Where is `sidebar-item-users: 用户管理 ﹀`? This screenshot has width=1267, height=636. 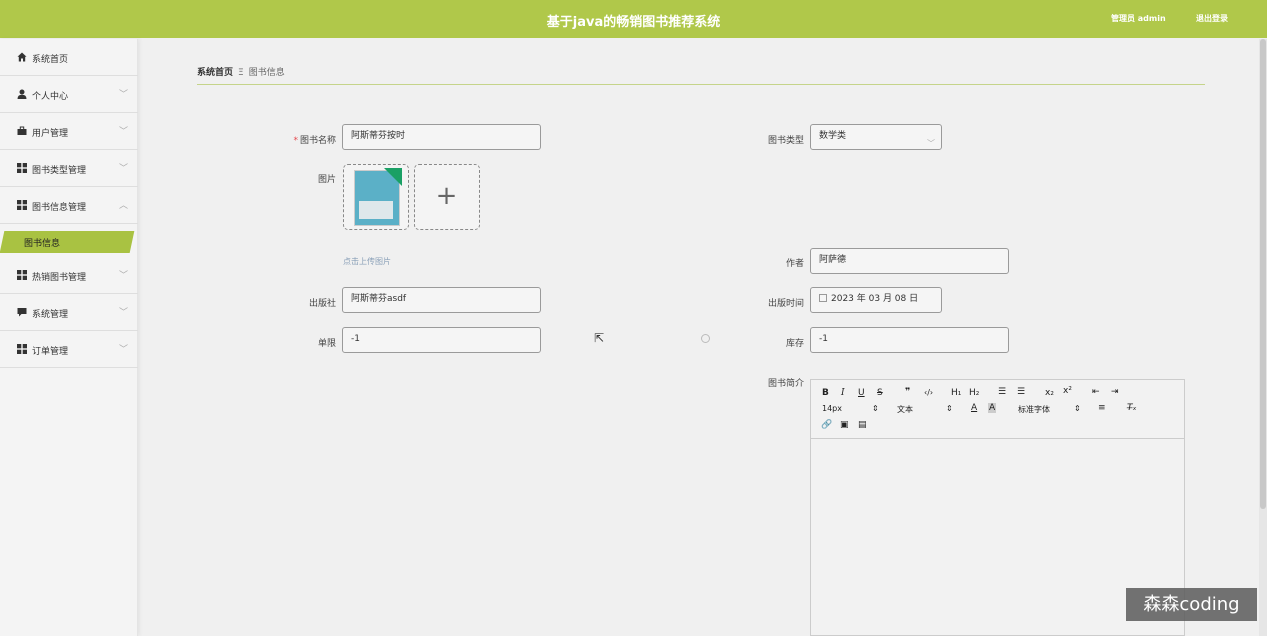 sidebar-item-users: 用户管理 ﹀ is located at coordinates (69, 131).